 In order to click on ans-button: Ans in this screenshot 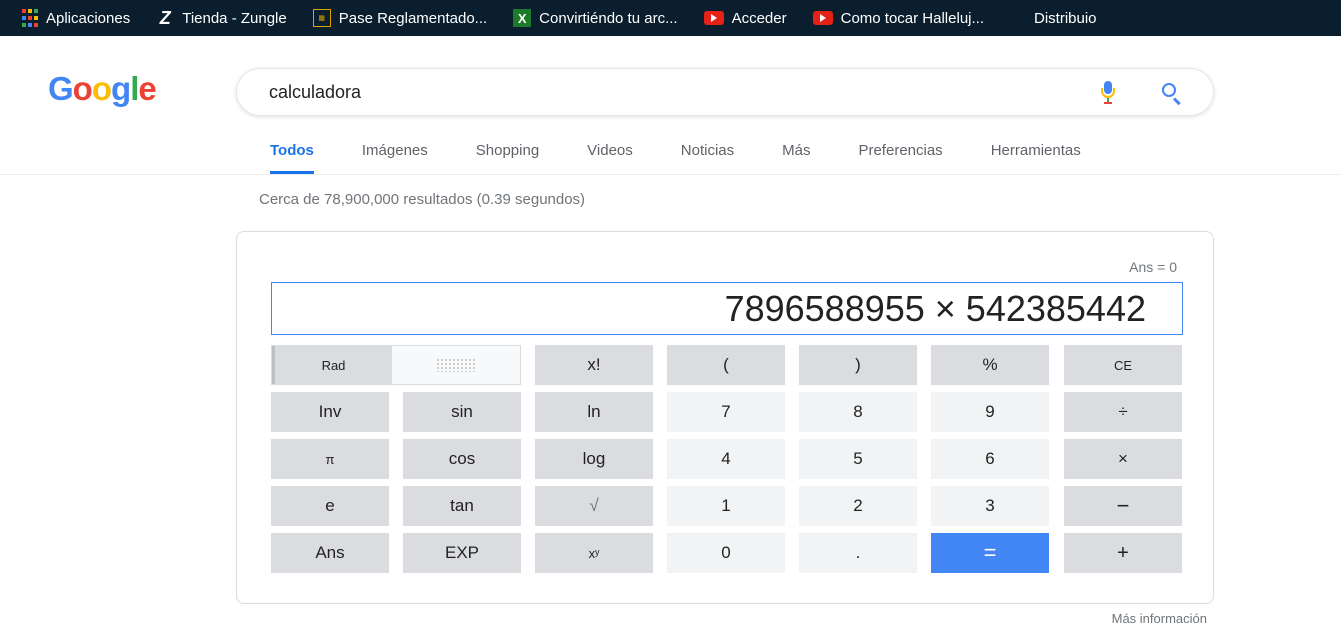, I will do `click(330, 553)`.